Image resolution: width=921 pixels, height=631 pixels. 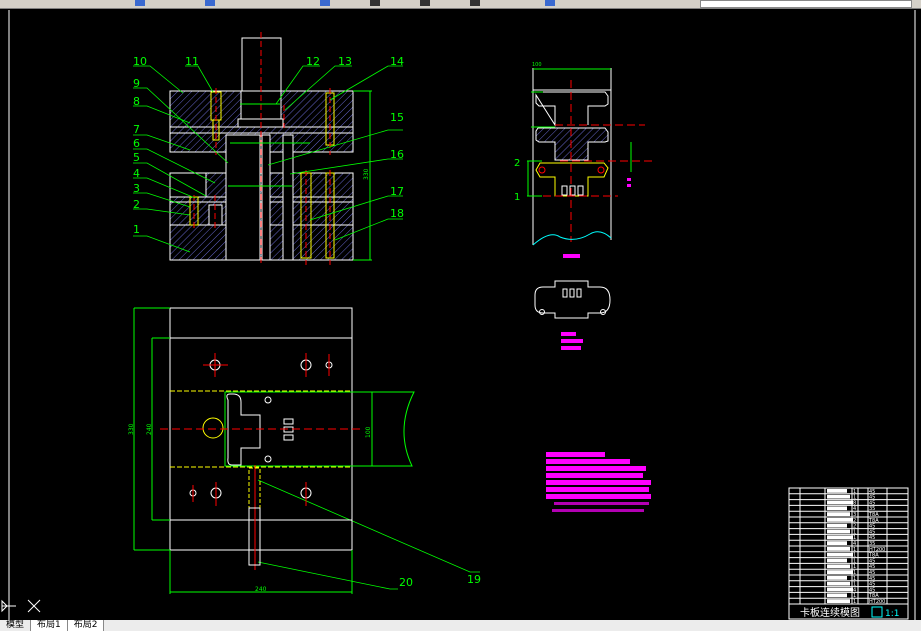 What do you see at coordinates (460, 4) in the screenshot?
I see `toolbar` at bounding box center [460, 4].